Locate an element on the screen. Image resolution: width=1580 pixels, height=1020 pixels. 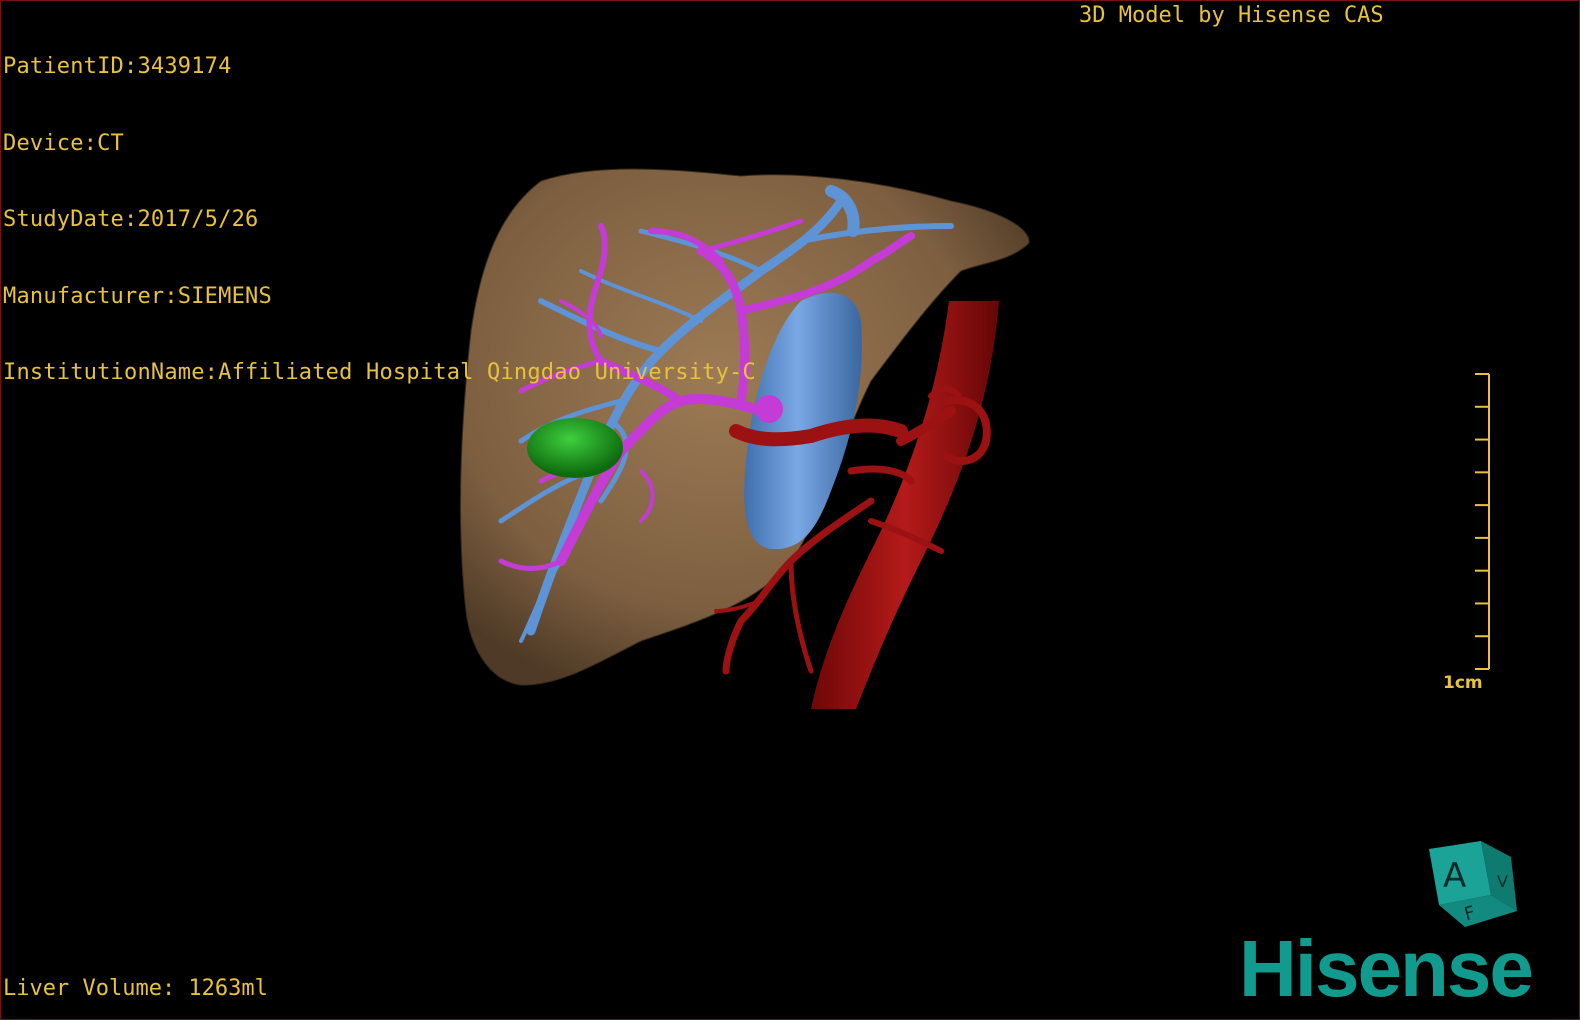
orientation-cube: A V F is located at coordinates (1471, 885).